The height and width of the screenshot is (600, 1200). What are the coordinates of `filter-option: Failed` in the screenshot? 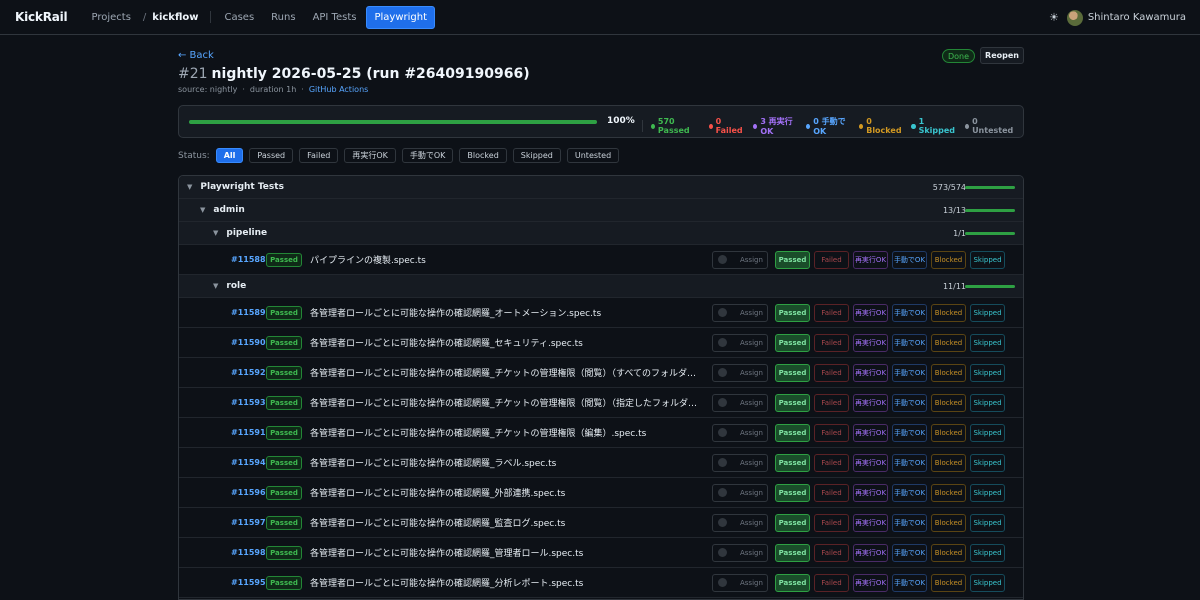 It's located at (319, 155).